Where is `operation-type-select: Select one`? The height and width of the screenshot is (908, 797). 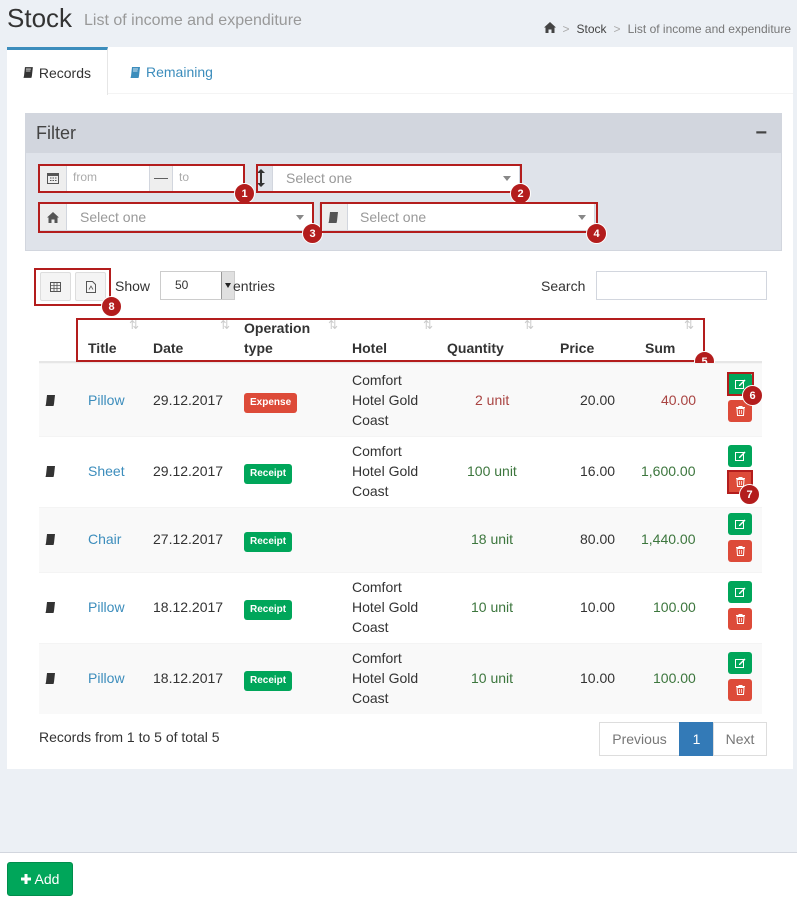 operation-type-select: Select one is located at coordinates (396, 178).